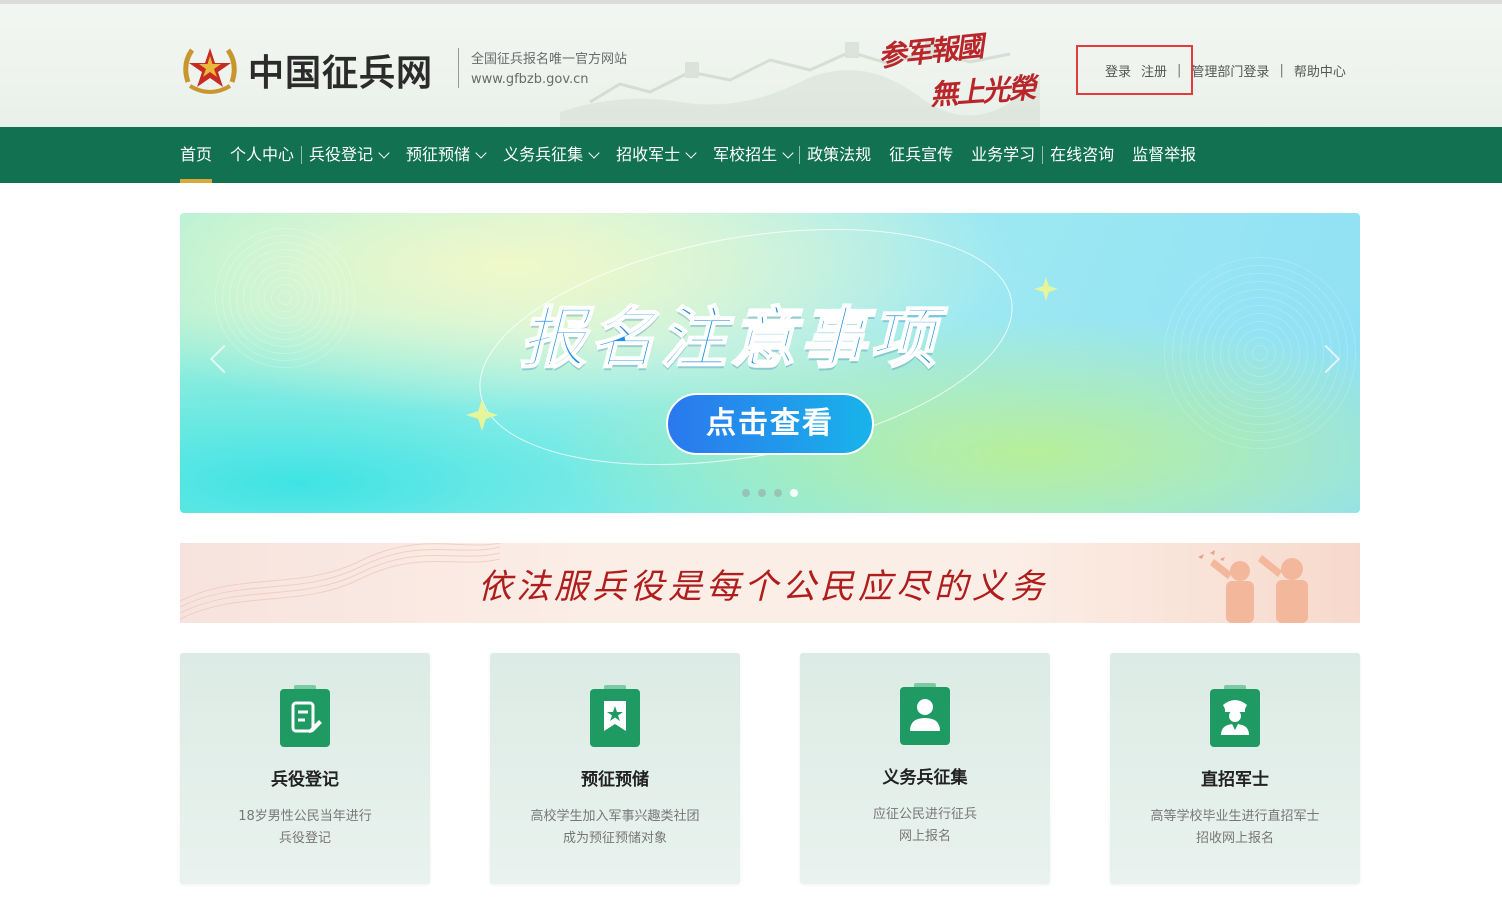  Describe the element at coordinates (615, 768) in the screenshot. I see `card-pre-recruitment: 预征预储 高校学生加入军事兴趣类社团 成为预征预储对象` at that location.